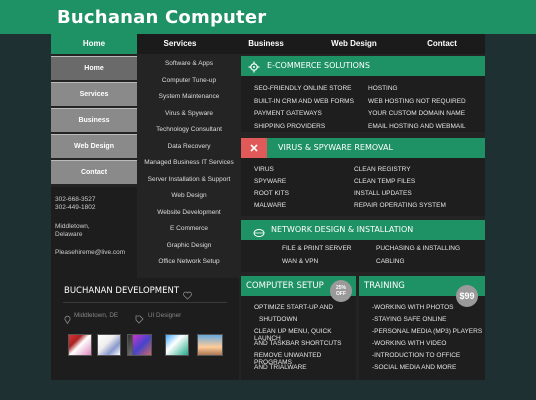 This screenshot has height=400, width=536. Describe the element at coordinates (72, 226) in the screenshot. I see `address-city: Middletown,` at that location.